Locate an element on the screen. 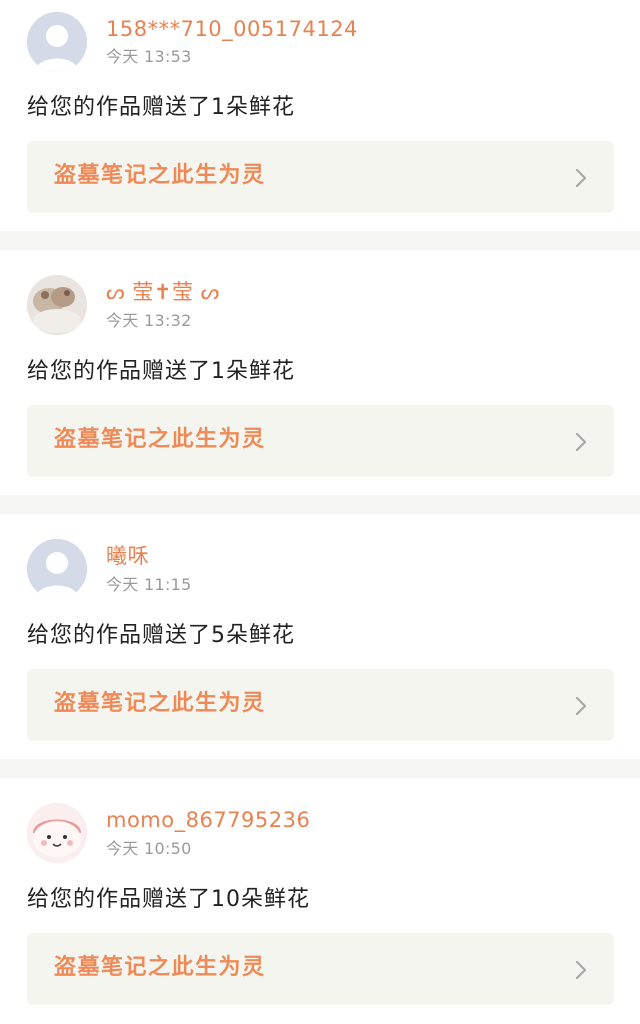 This screenshot has height=1024, width=640. username: ᔕ 莹✝莹 ᔕ is located at coordinates (163, 292).